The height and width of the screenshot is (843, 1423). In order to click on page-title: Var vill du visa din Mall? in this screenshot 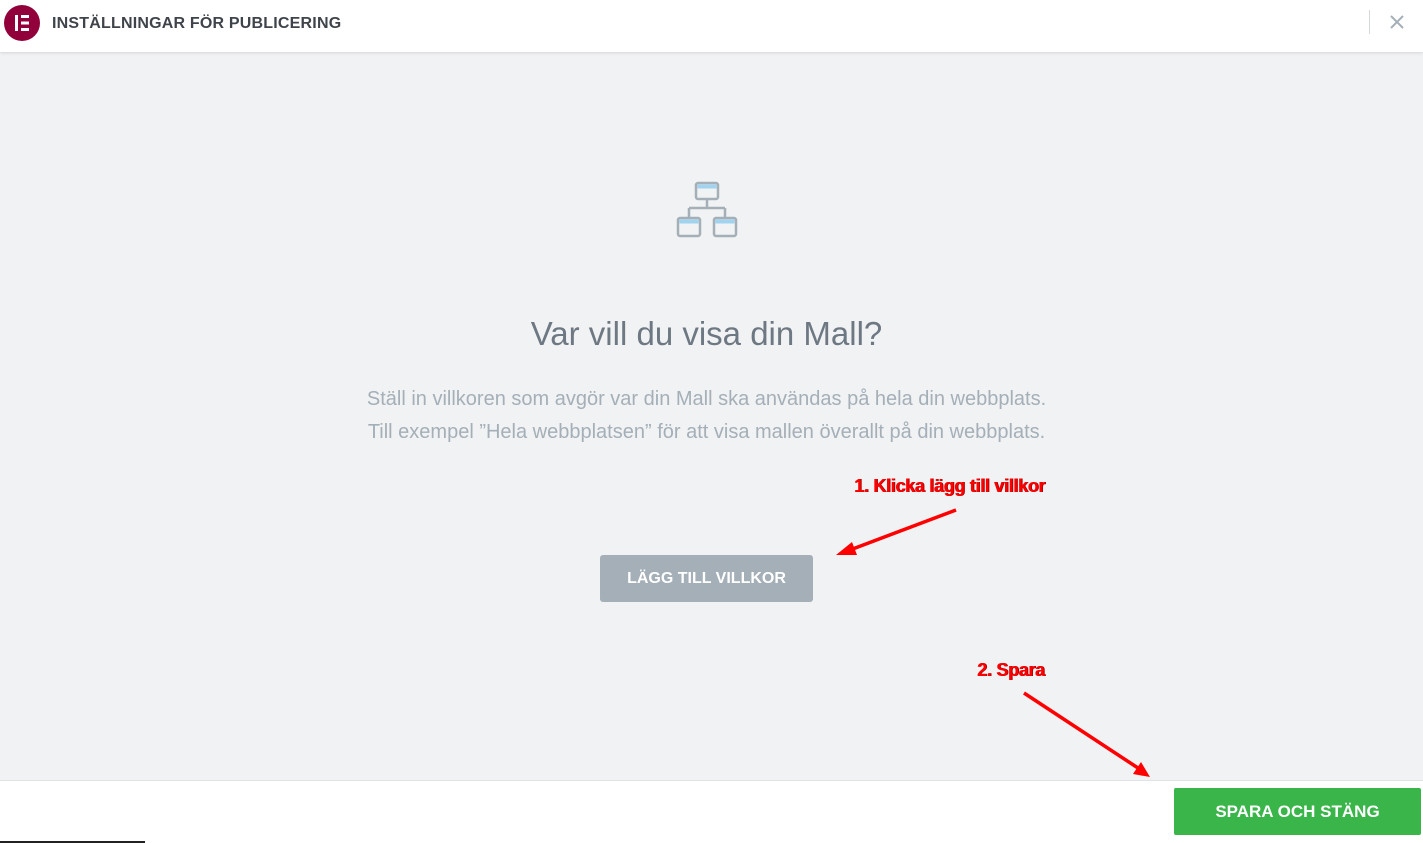, I will do `click(706, 333)`.